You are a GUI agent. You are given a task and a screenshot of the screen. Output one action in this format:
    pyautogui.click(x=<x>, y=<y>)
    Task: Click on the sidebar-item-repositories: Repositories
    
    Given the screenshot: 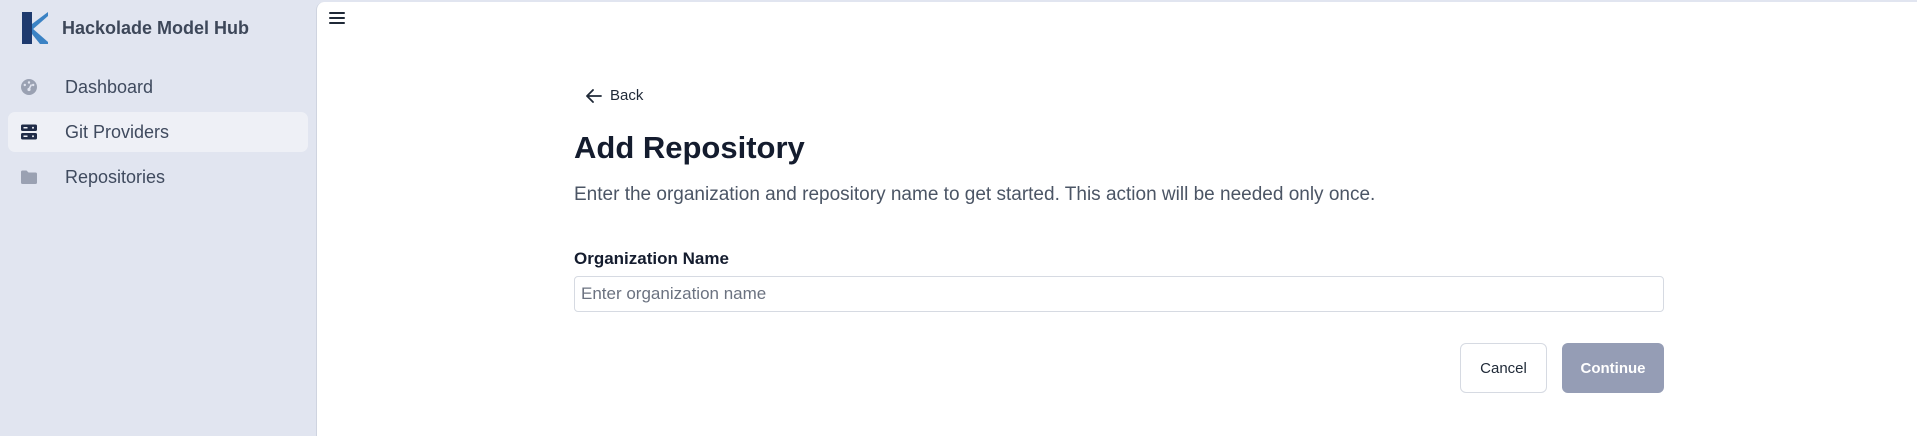 What is the action you would take?
    pyautogui.click(x=158, y=177)
    